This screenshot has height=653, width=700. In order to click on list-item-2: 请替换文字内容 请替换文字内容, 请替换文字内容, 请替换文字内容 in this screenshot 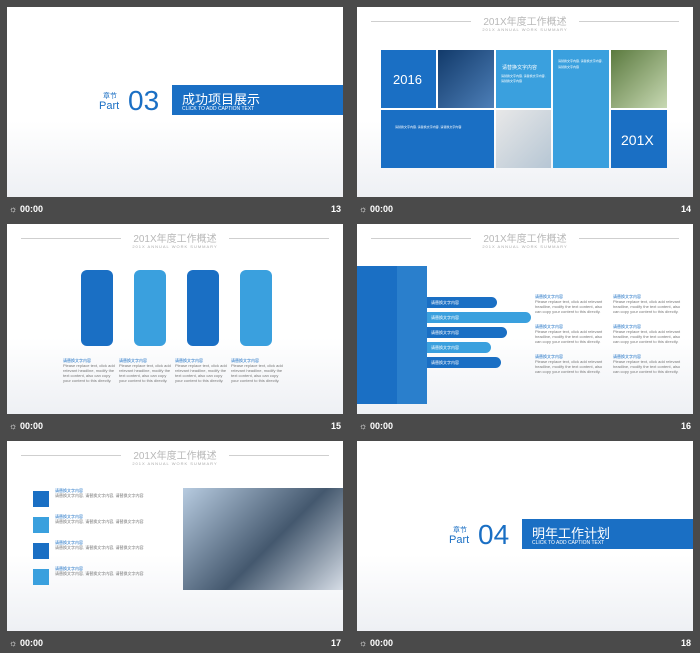, I will do `click(99, 519)`.